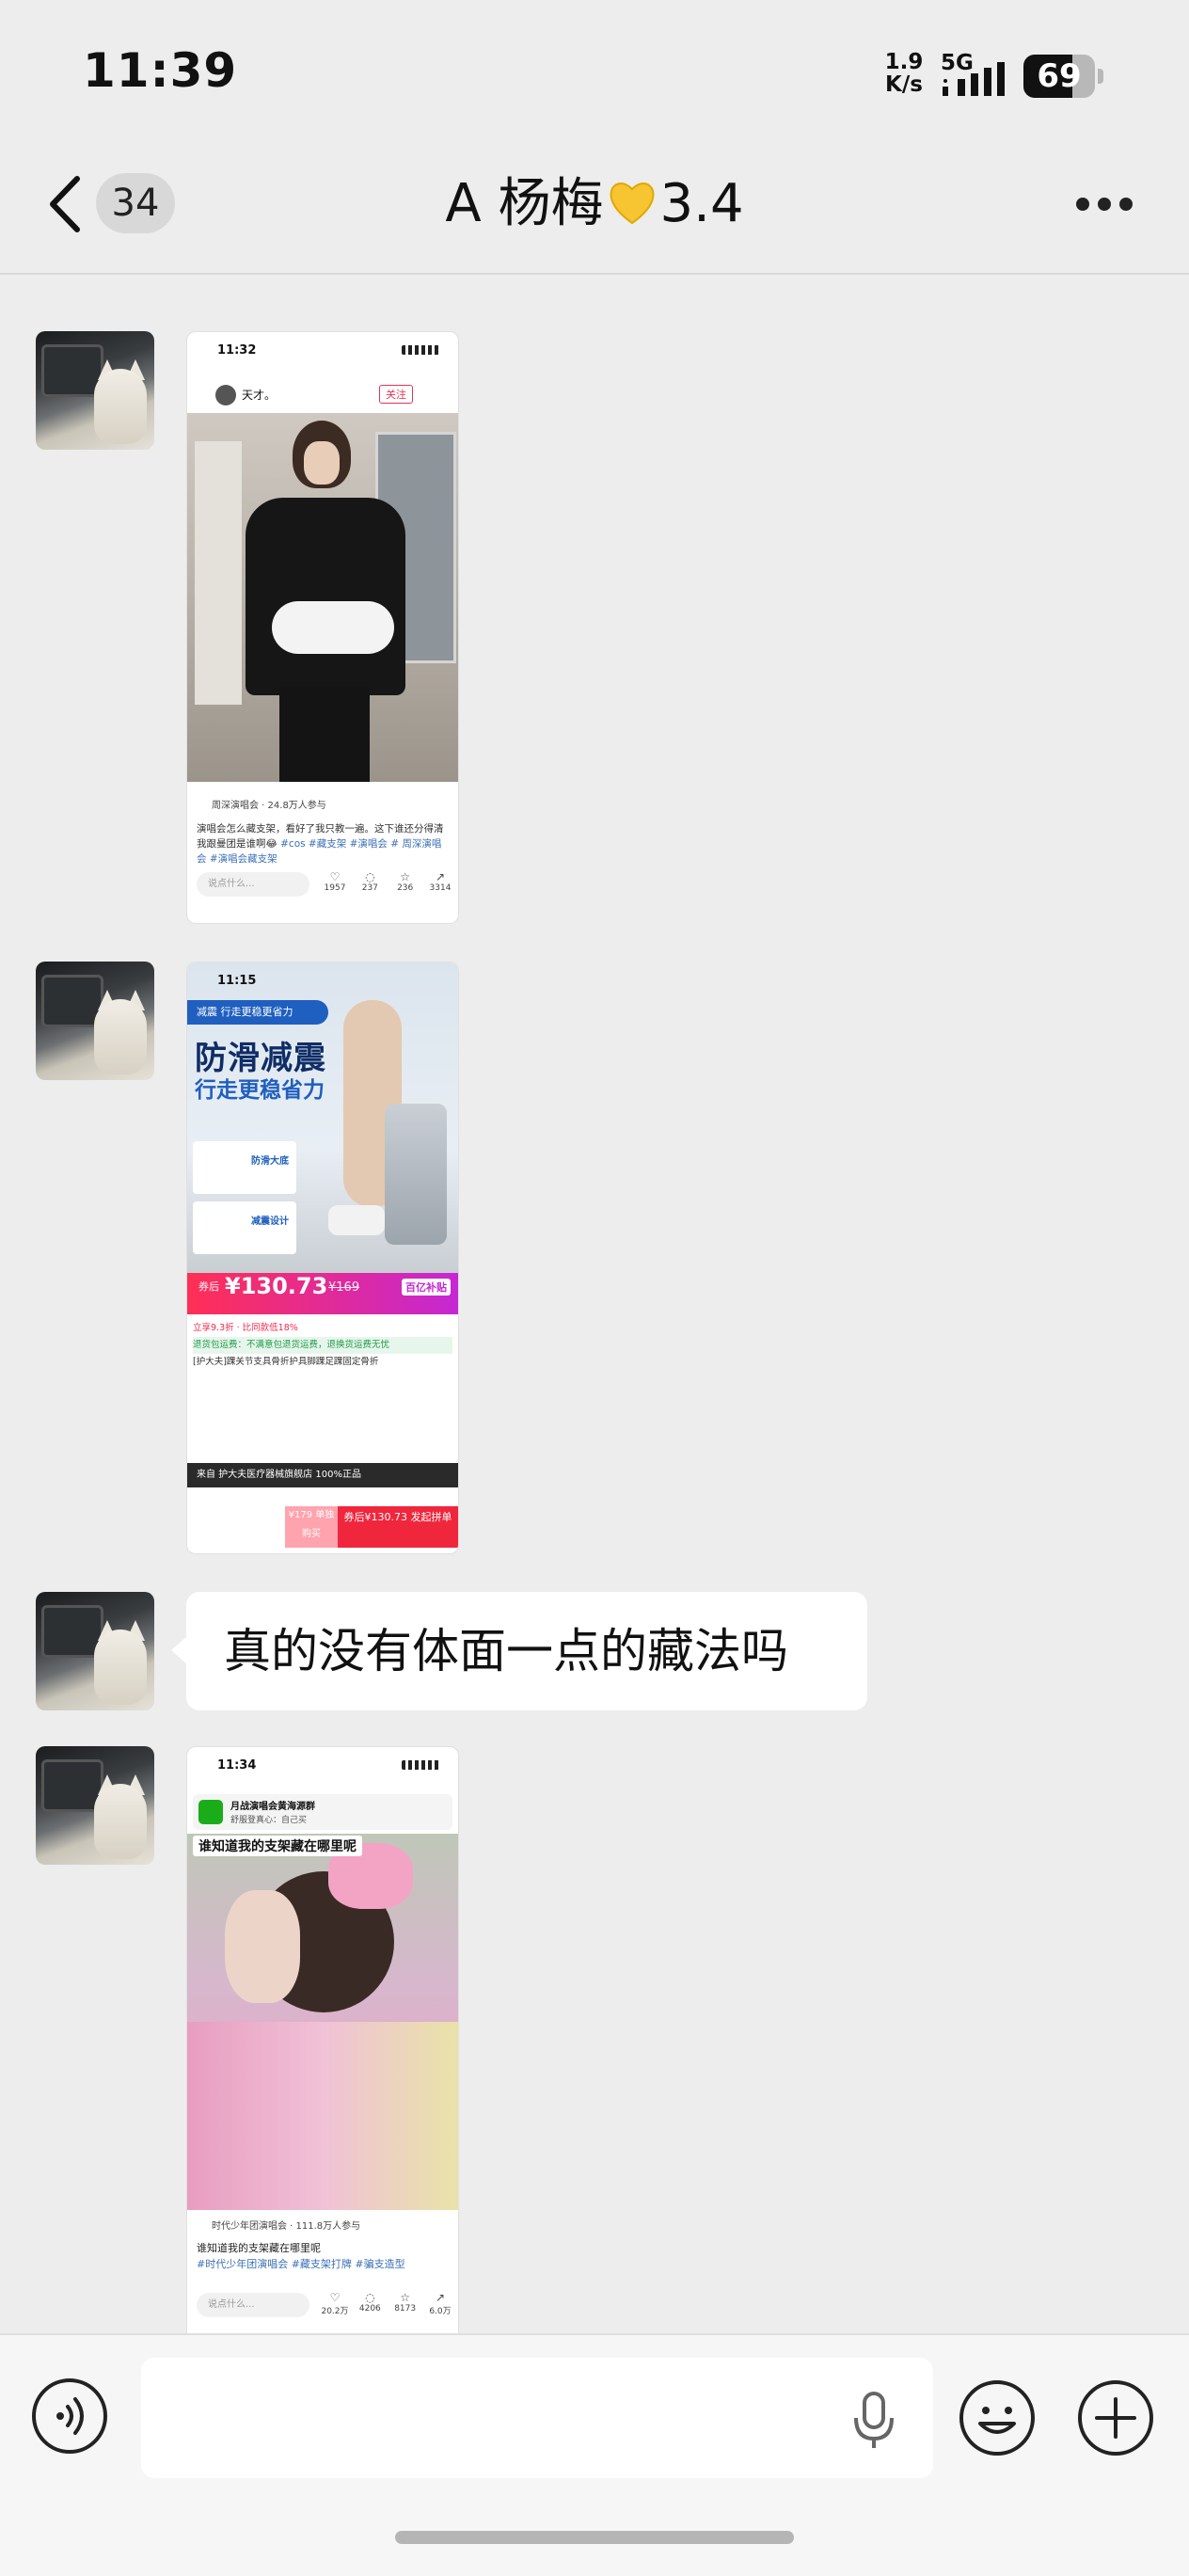 The image size is (1189, 2576). I want to click on more-options-icon, so click(1104, 206).